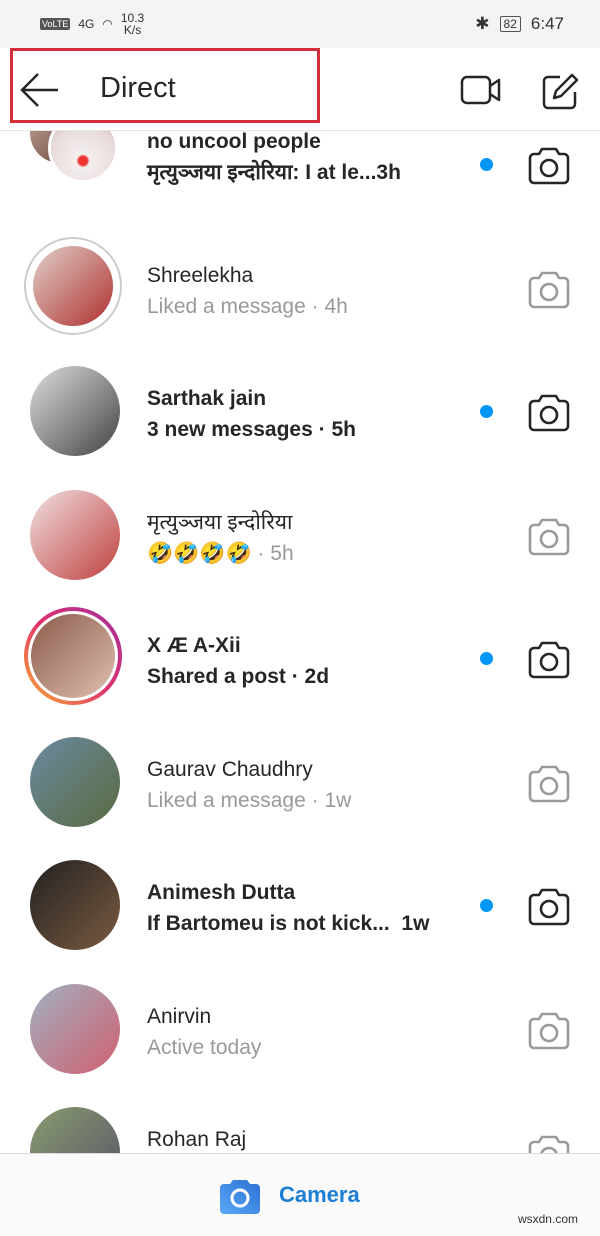 Image resolution: width=600 pixels, height=1236 pixels. I want to click on thread-name: Anirvin, so click(179, 1016).